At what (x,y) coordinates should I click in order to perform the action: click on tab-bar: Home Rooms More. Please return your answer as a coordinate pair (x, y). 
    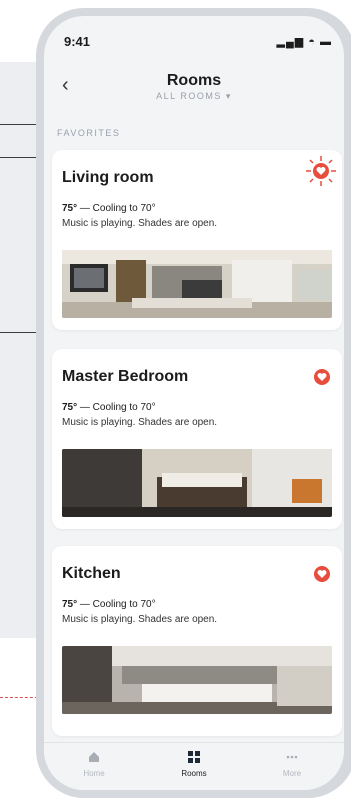
    Looking at the image, I should click on (194, 766).